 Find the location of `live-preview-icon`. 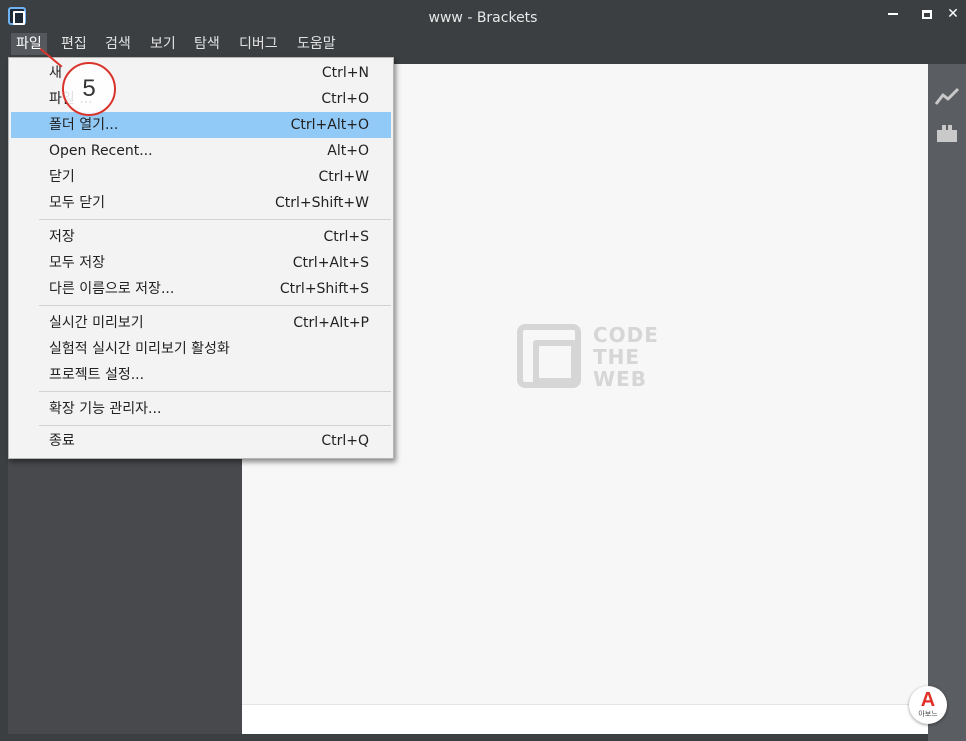

live-preview-icon is located at coordinates (947, 97).